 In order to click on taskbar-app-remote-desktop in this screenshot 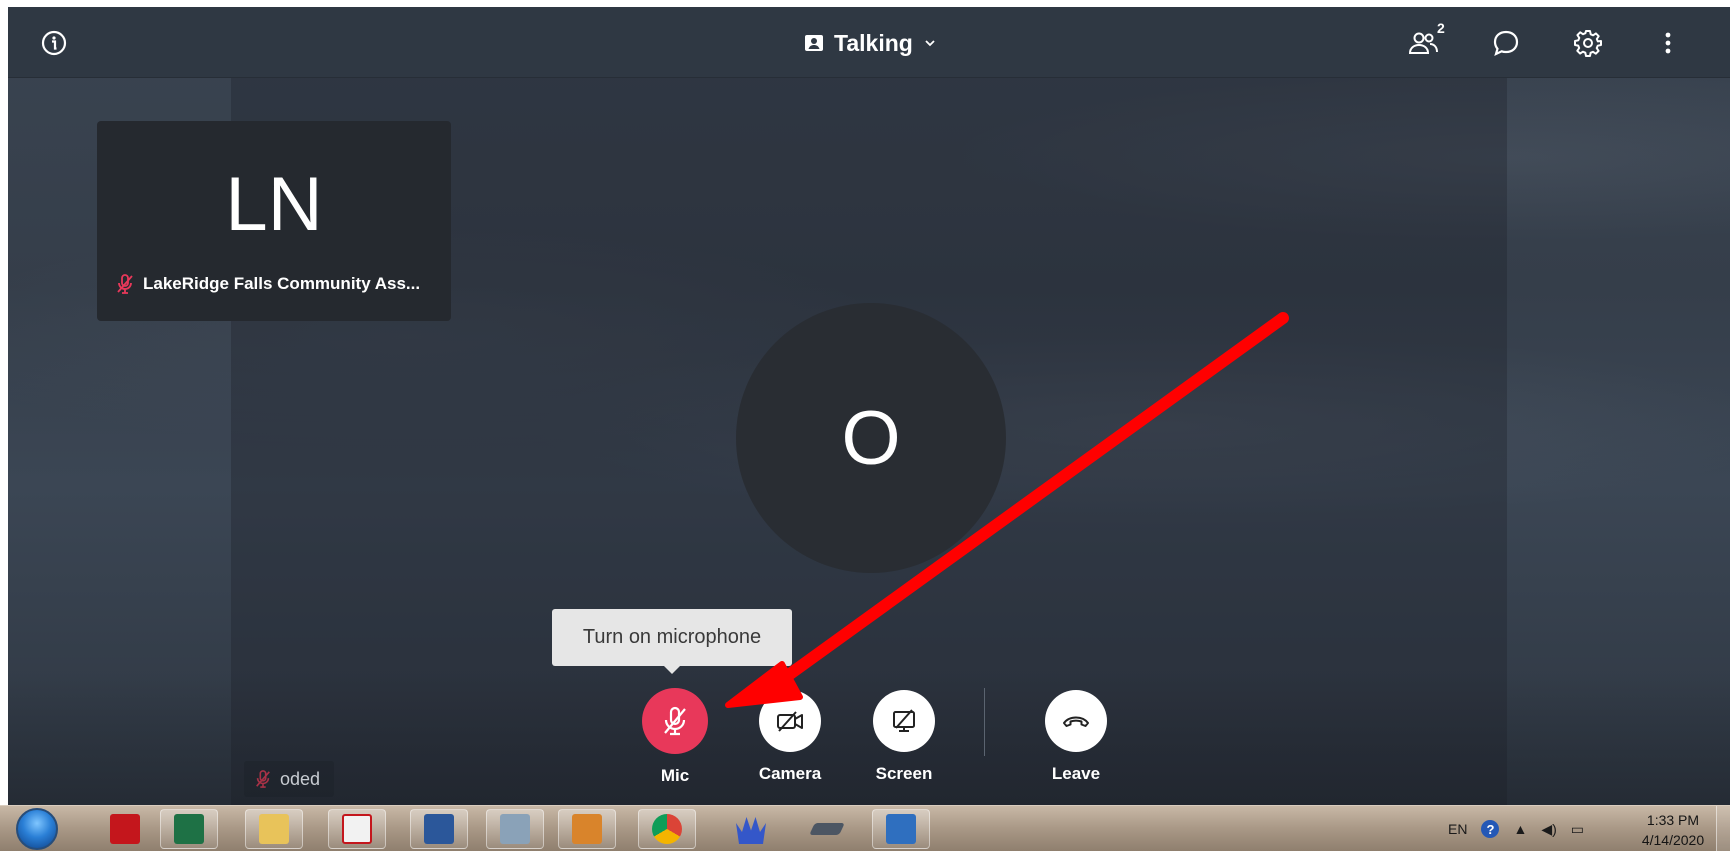, I will do `click(901, 829)`.